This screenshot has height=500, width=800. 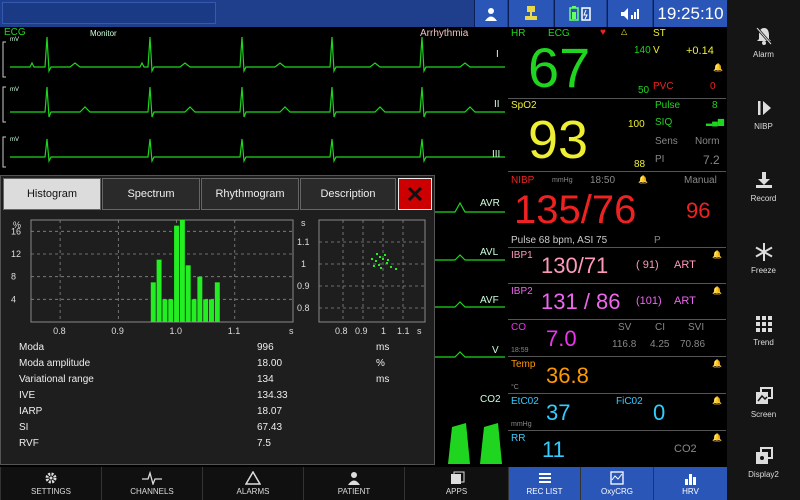 I want to click on ci-label: CI, so click(x=660, y=327).